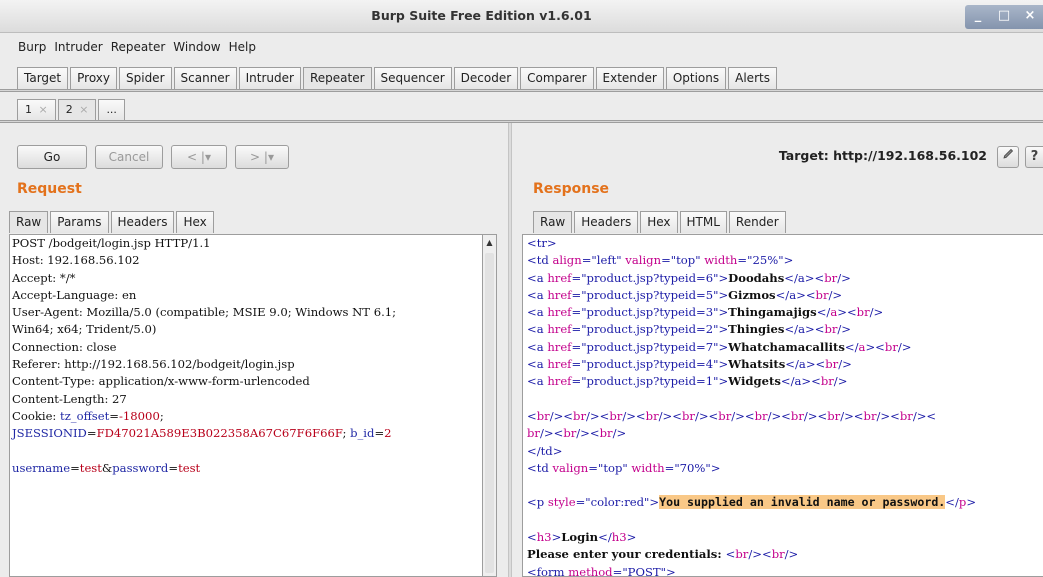 This screenshot has width=1043, height=577. I want to click on go-button: Go, so click(52, 157).